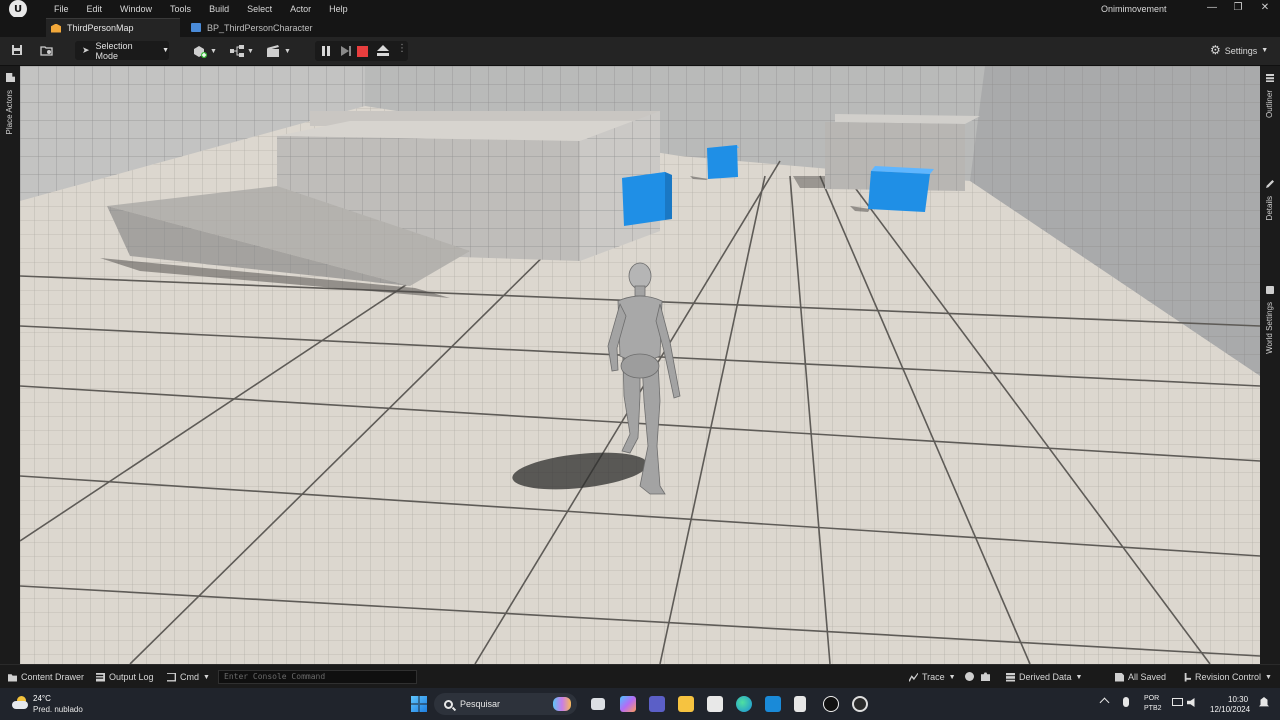 The image size is (1280, 720). I want to click on console-command-input: Enter Console Command, so click(317, 677).